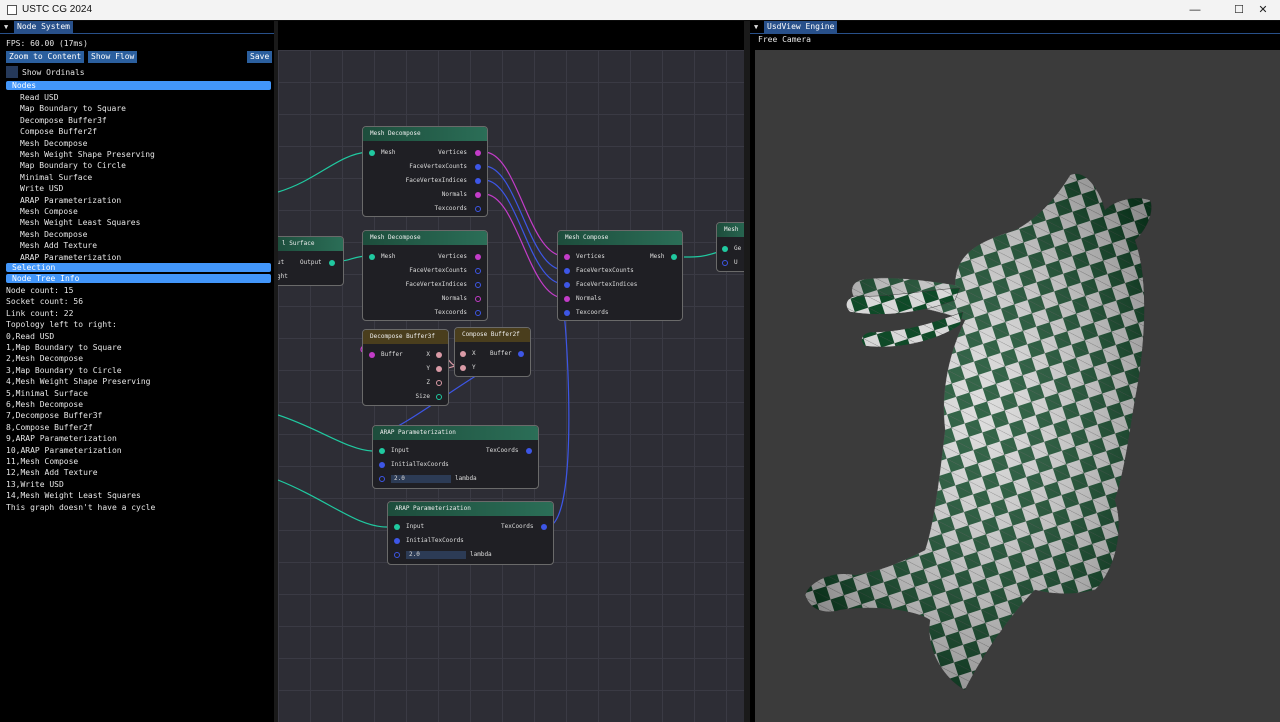 This screenshot has height=722, width=1280. What do you see at coordinates (436, 180) in the screenshot?
I see `port-label: FaceVertexIndices` at bounding box center [436, 180].